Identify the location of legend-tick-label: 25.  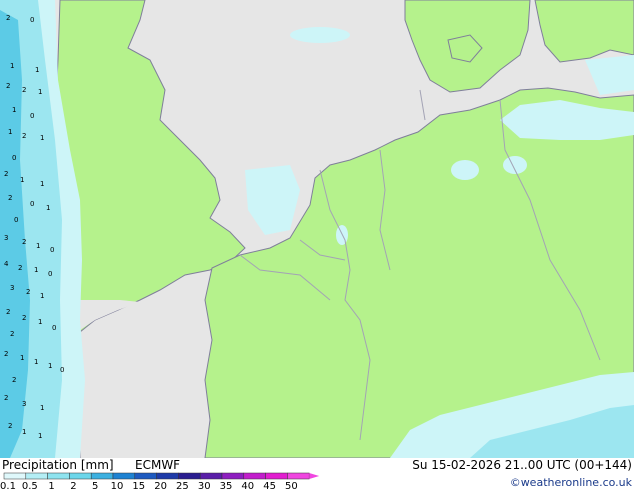
(182, 485).